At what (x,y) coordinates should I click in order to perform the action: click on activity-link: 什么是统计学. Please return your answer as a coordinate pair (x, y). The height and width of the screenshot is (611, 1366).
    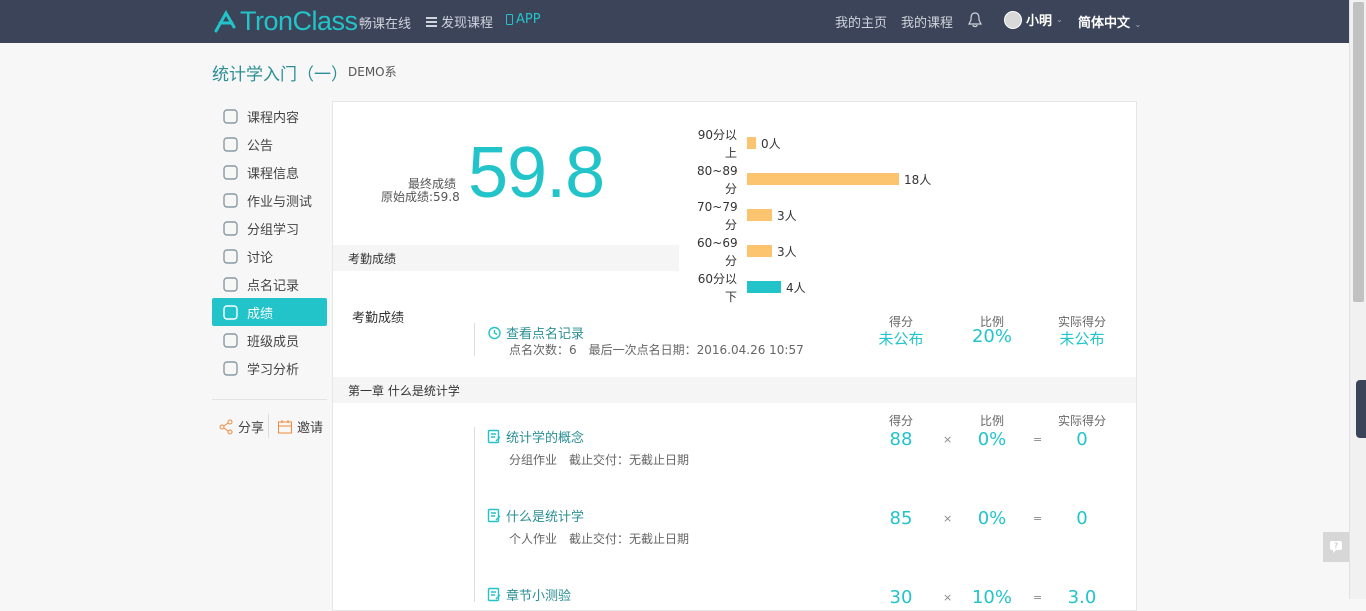
    Looking at the image, I should click on (535, 515).